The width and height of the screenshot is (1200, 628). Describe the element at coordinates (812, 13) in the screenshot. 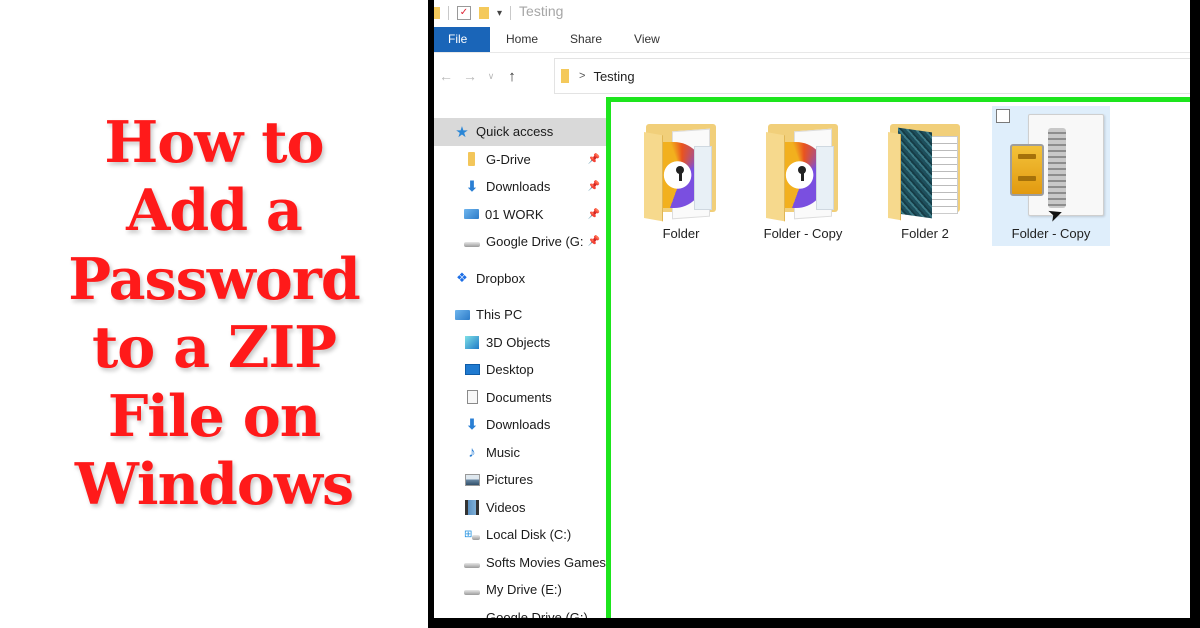

I see `quick-access-toolbar: ✓ ▾ Testing` at that location.